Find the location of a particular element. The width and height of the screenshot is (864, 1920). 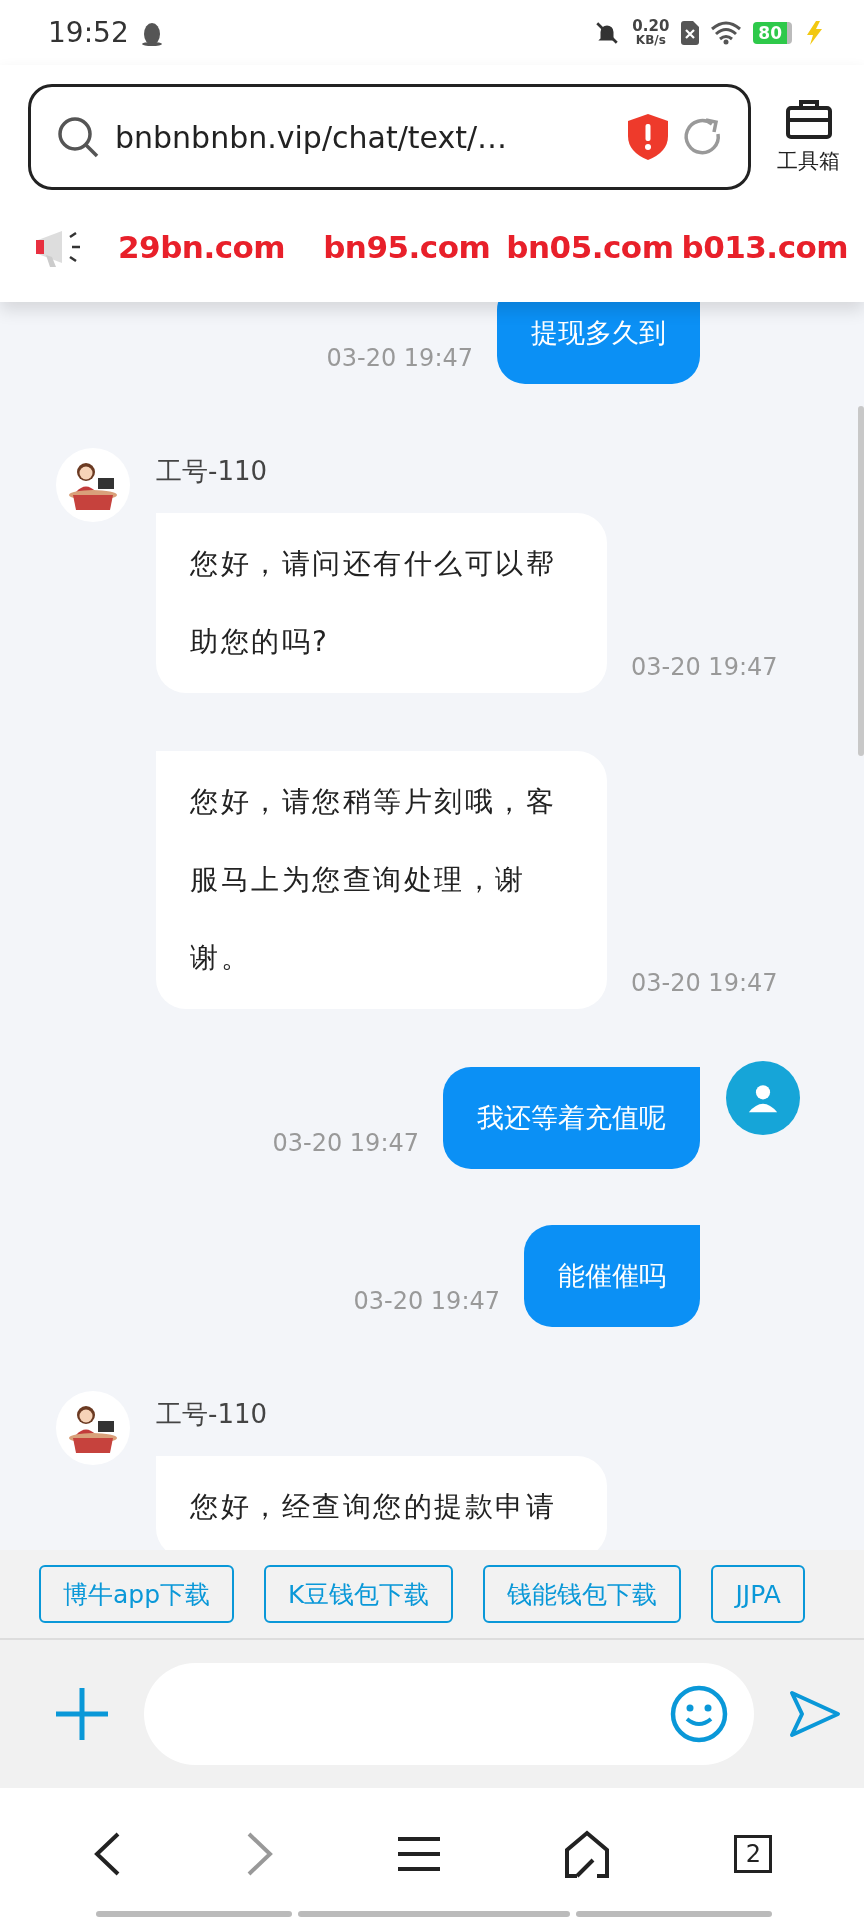

send-icon is located at coordinates (815, 1714).